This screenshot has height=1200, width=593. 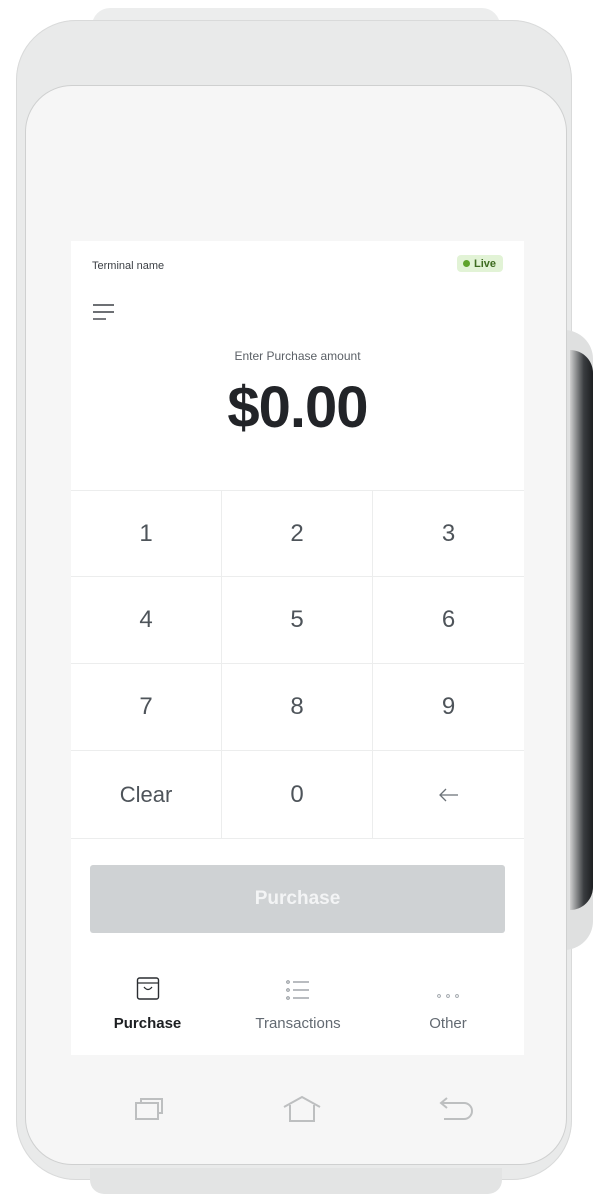 I want to click on backspace-key, so click(x=448, y=794).